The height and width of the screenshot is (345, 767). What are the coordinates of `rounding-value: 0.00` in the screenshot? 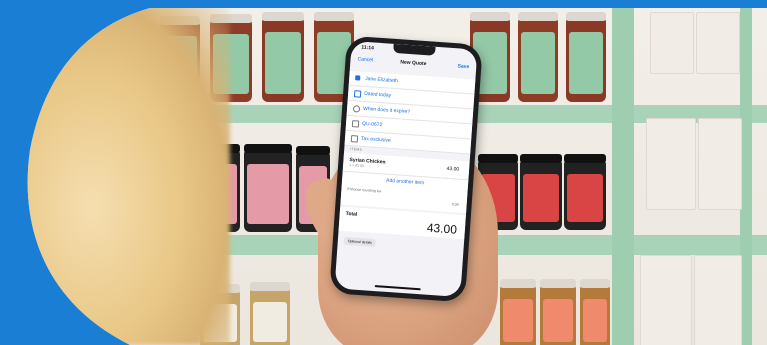 It's located at (455, 204).